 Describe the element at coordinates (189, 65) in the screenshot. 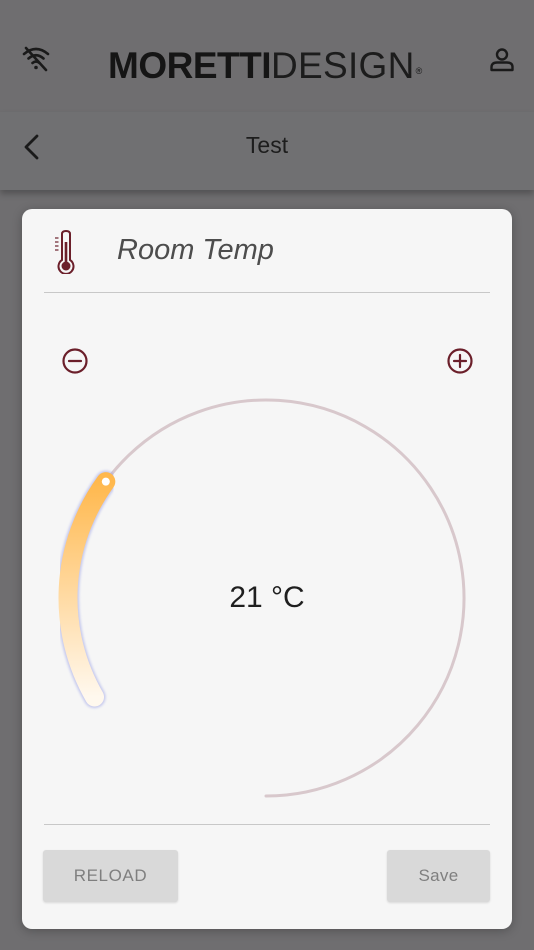

I see `brand-logo-bold: MORETTI` at that location.